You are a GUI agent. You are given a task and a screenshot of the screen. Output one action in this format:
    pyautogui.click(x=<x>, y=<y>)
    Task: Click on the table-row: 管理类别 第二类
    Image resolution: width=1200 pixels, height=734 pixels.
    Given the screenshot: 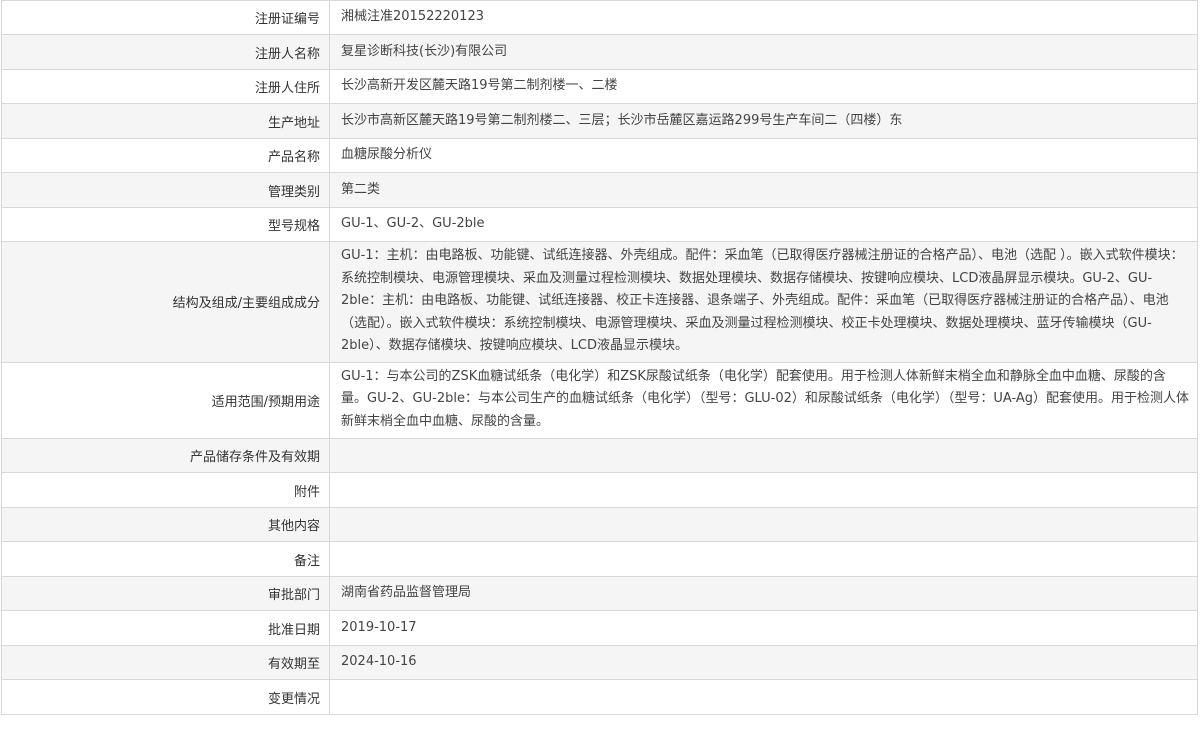 What is the action you would take?
    pyautogui.click(x=599, y=190)
    